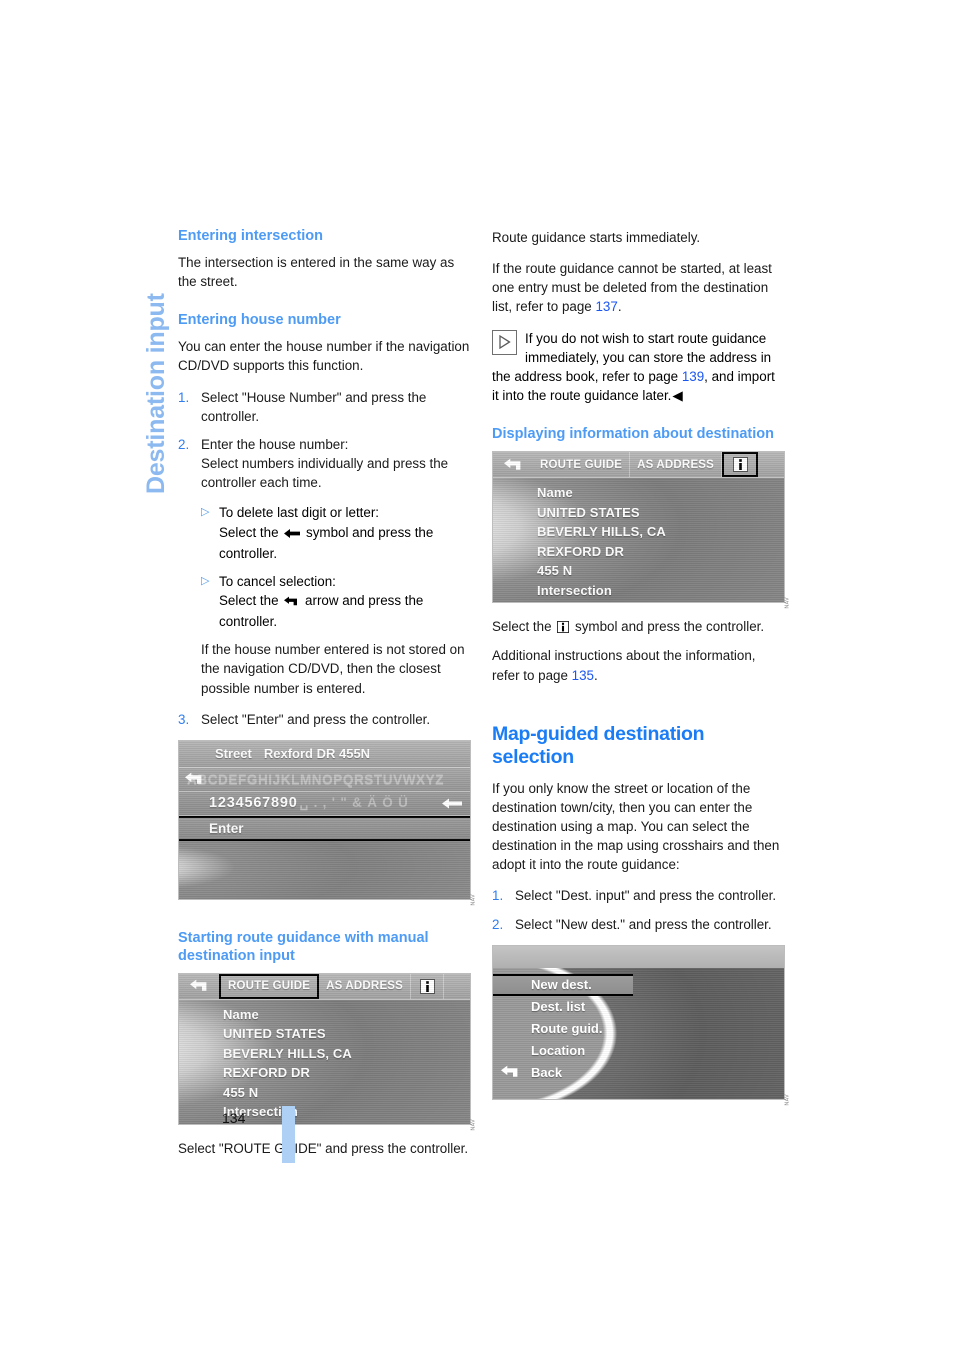  I want to click on keyboard-numbers-row: 1234567890 ␣ . , ' " & Ä Ö Ü, so click(324, 803).